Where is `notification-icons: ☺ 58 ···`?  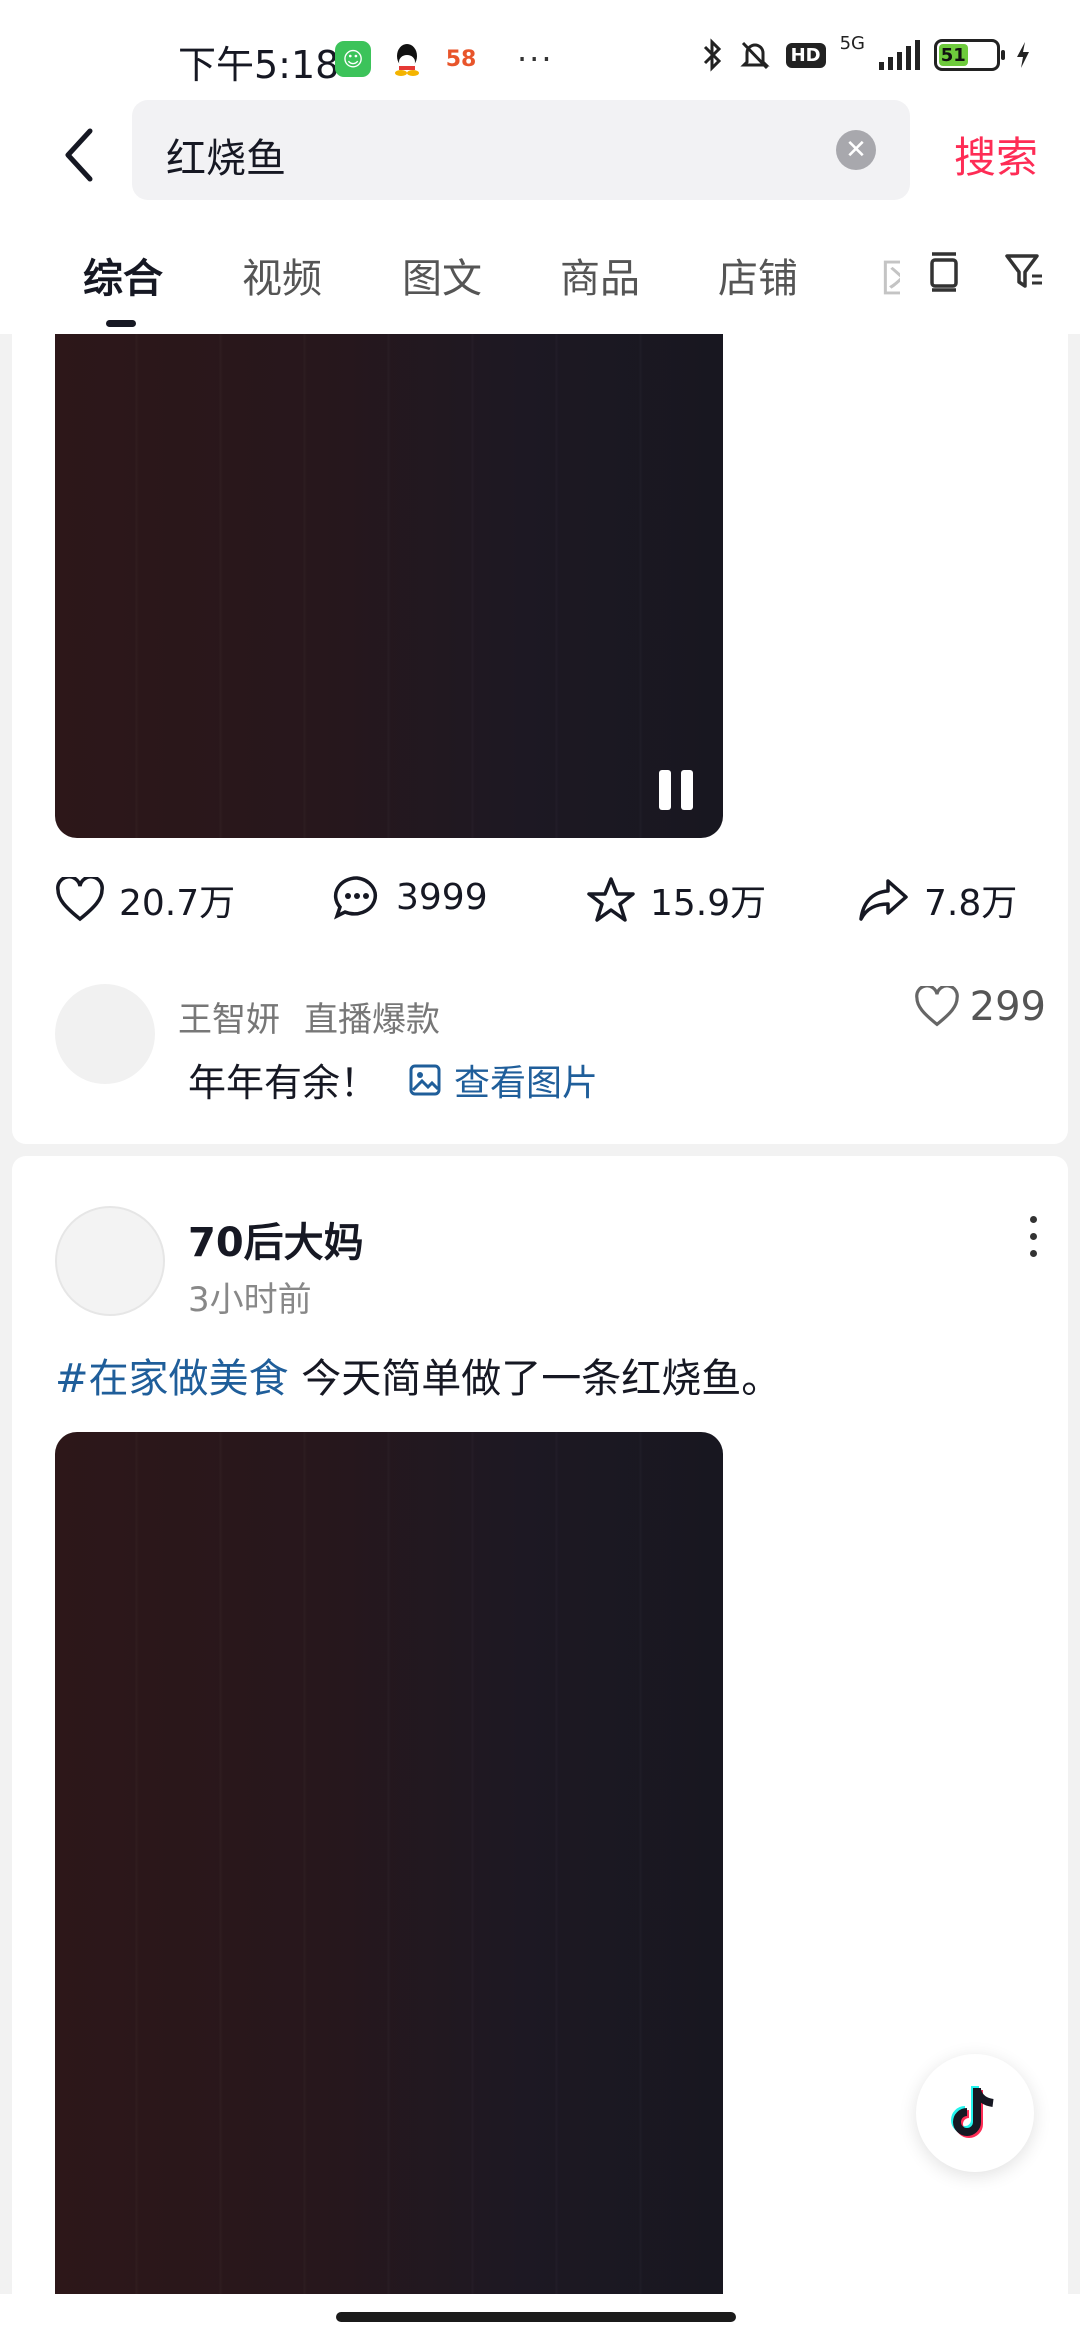
notification-icons: ☺ 58 ··· is located at coordinates (444, 59).